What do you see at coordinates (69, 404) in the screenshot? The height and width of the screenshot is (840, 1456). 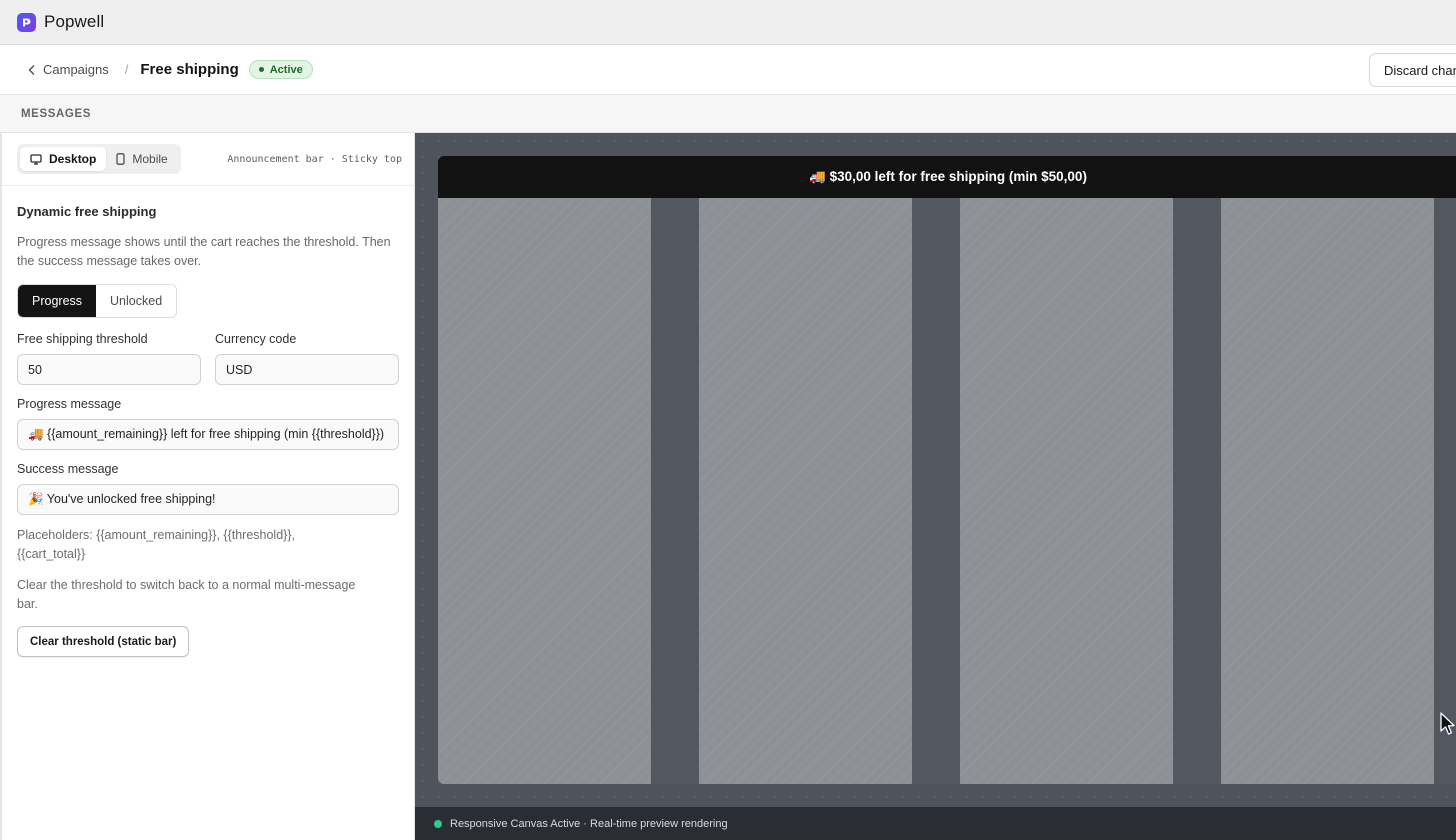 I see `progress-message-label: Progress message` at bounding box center [69, 404].